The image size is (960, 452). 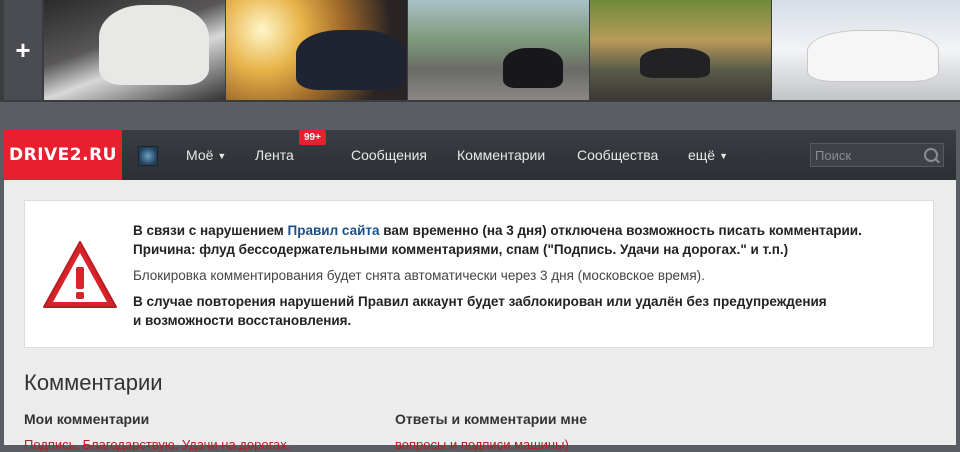 I want to click on nav-item-lenta: Лента, so click(x=274, y=155).